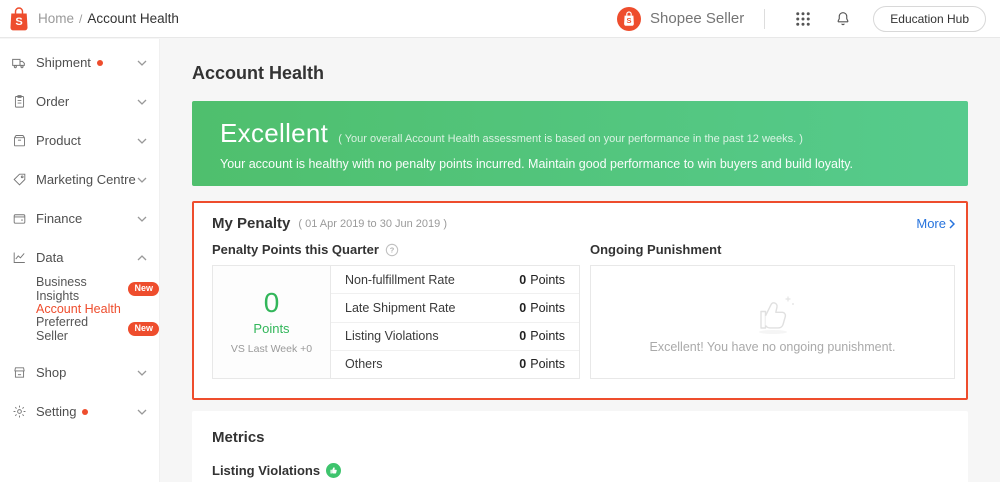 The image size is (1000, 482). I want to click on penalty-points-heading: Penalty Points this Quarter, so click(295, 249).